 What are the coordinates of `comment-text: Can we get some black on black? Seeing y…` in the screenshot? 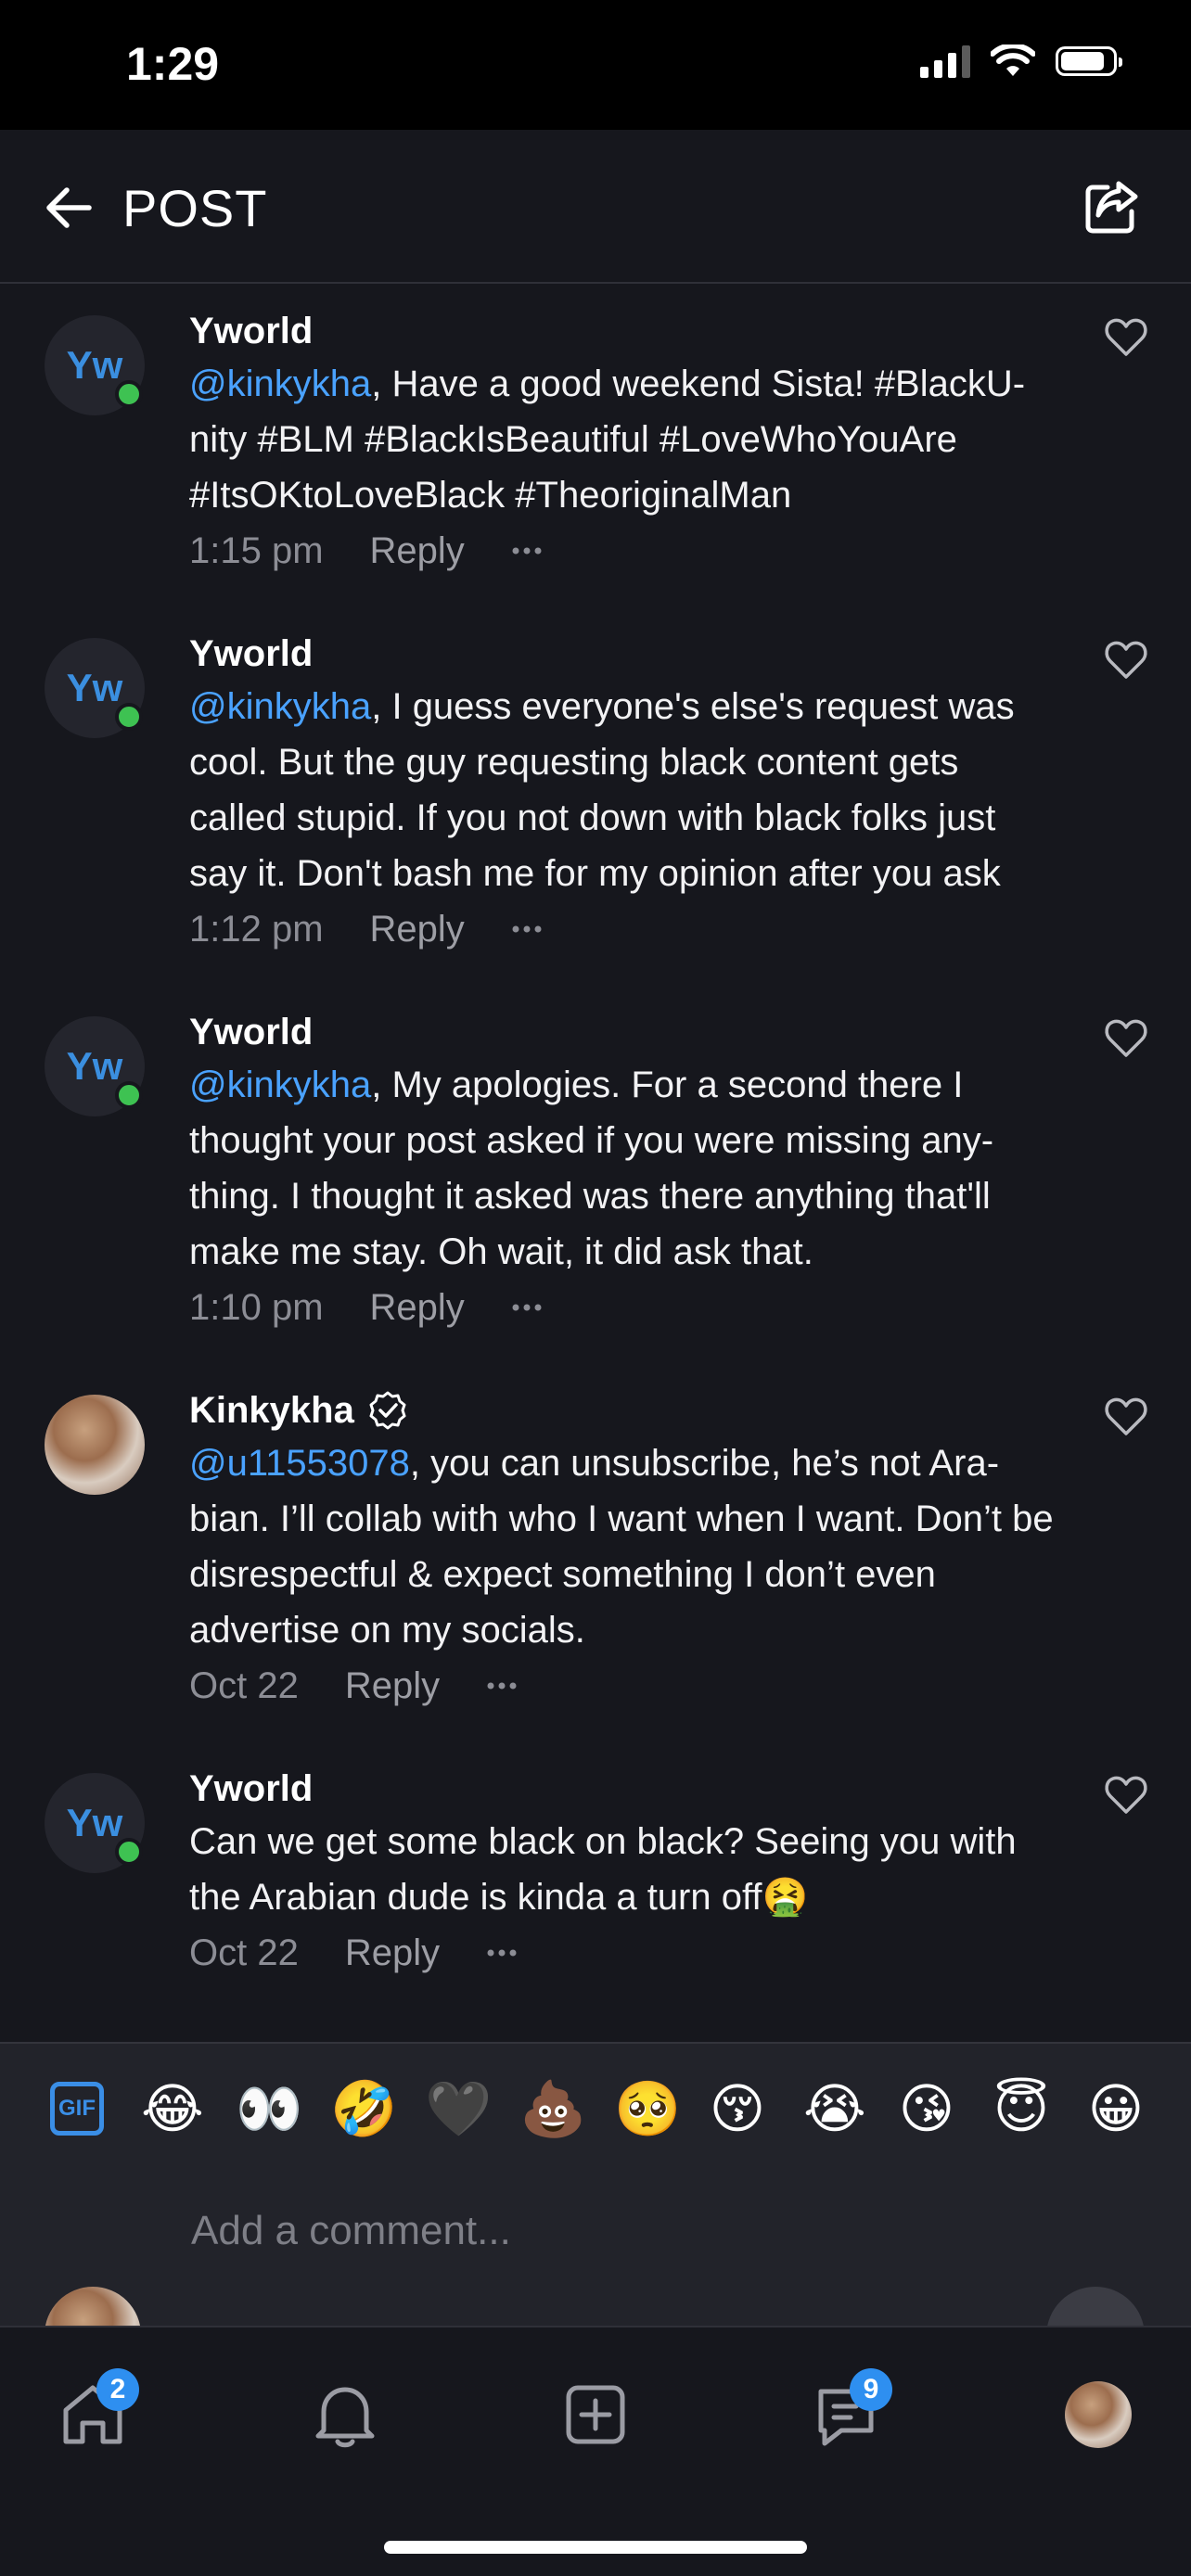 It's located at (603, 1869).